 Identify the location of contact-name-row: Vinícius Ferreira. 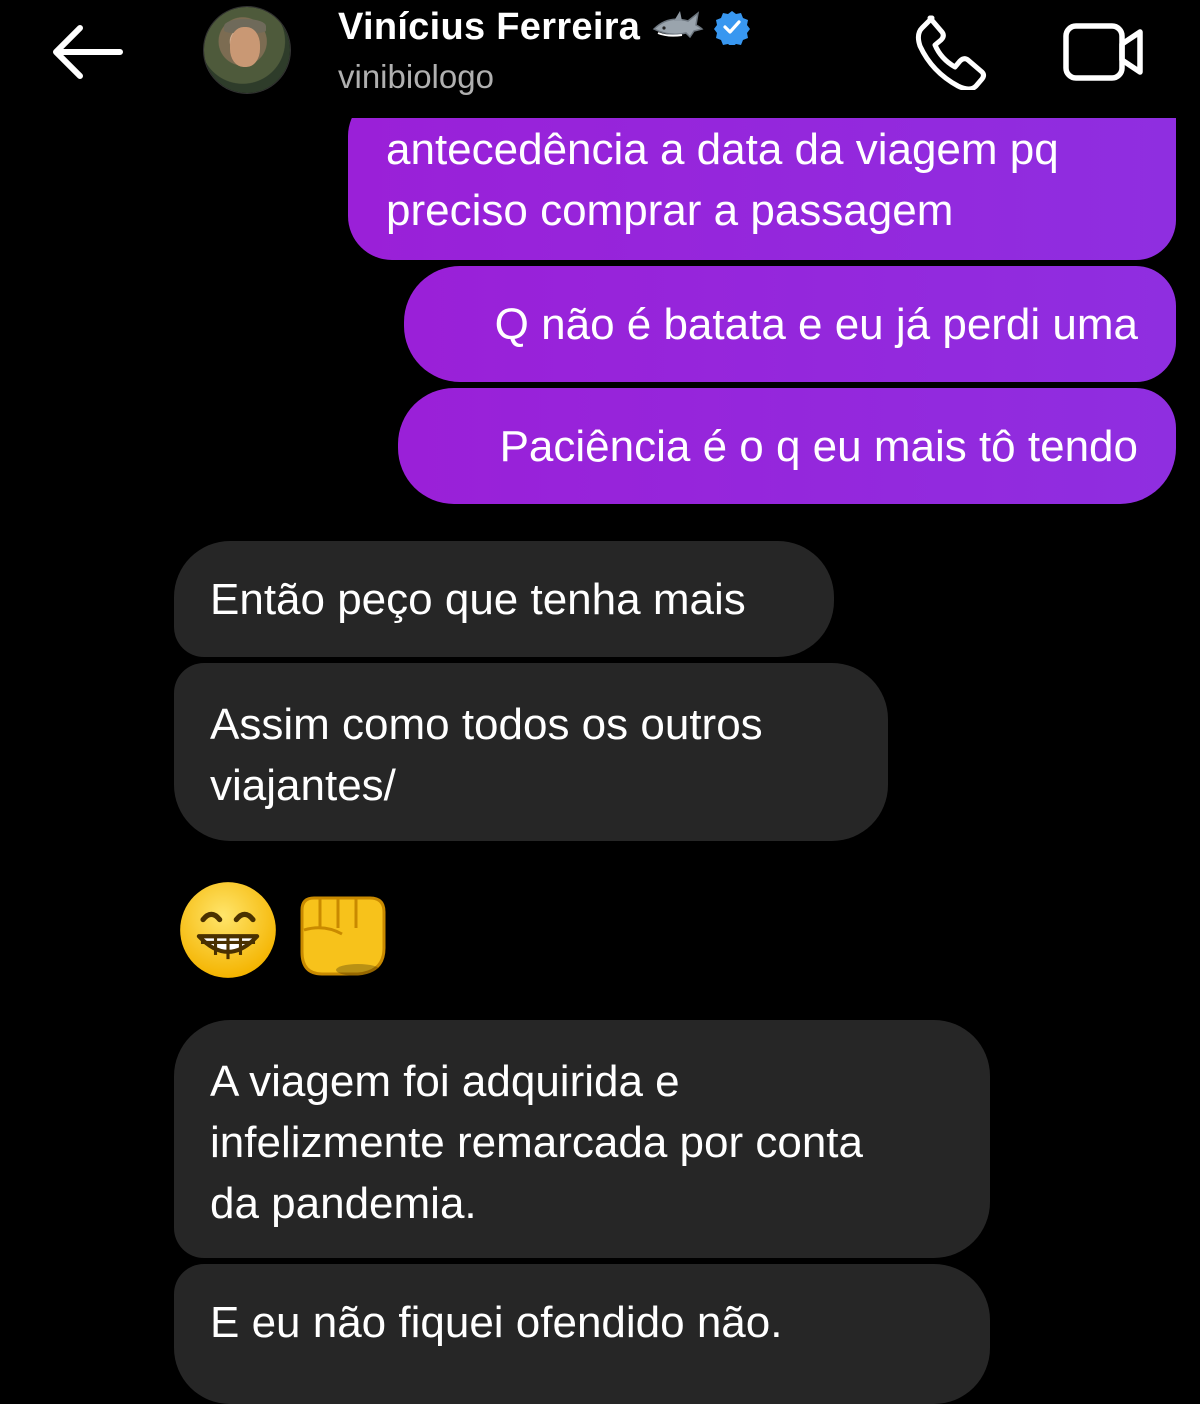
(544, 27).